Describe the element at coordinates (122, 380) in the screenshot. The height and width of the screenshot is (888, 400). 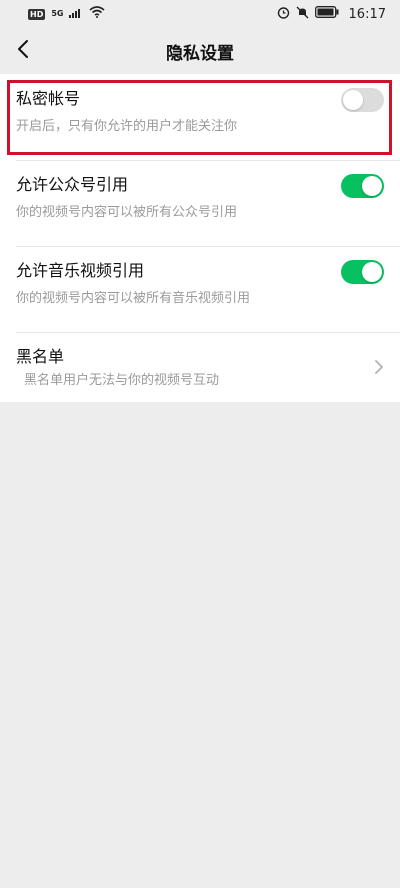
I see `setting-description: 黑名单用户无法与你的视频号互动` at that location.